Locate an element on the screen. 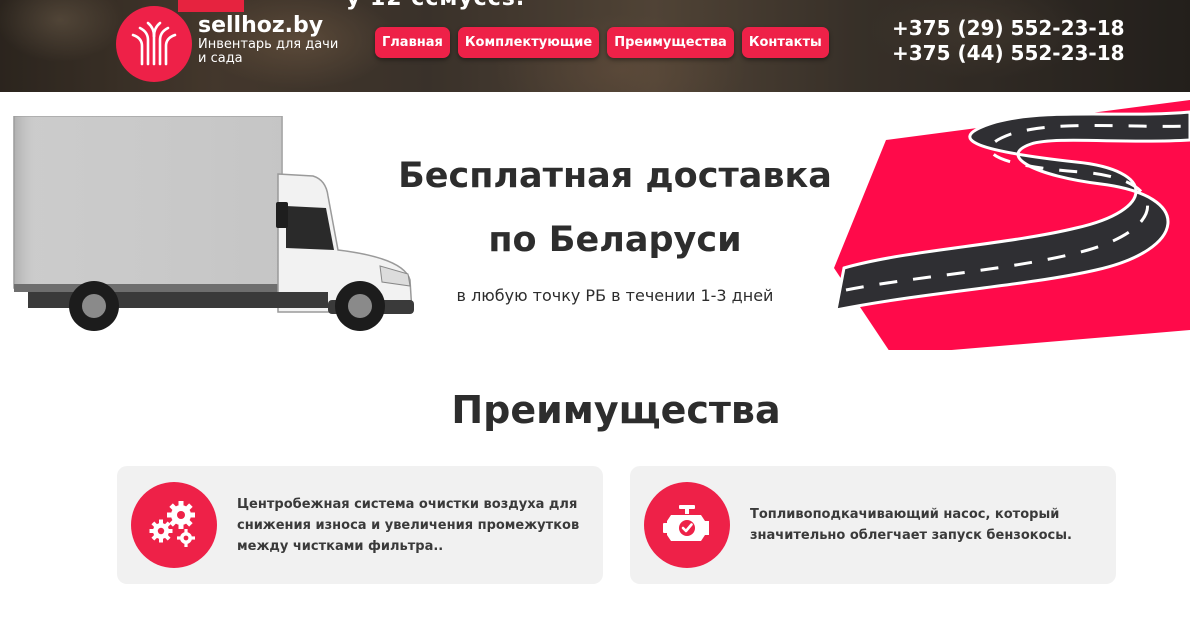  header-accent-strip is located at coordinates (211, 6).